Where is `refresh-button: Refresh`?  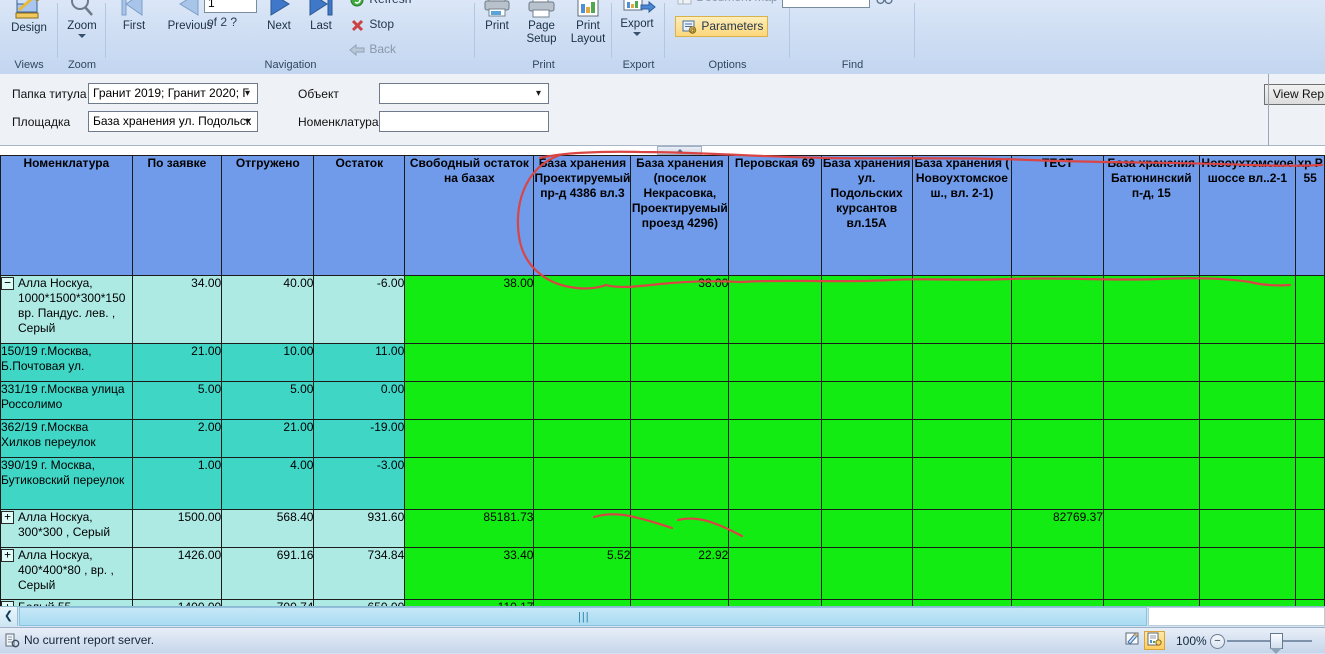
refresh-button: Refresh is located at coordinates (379, 4).